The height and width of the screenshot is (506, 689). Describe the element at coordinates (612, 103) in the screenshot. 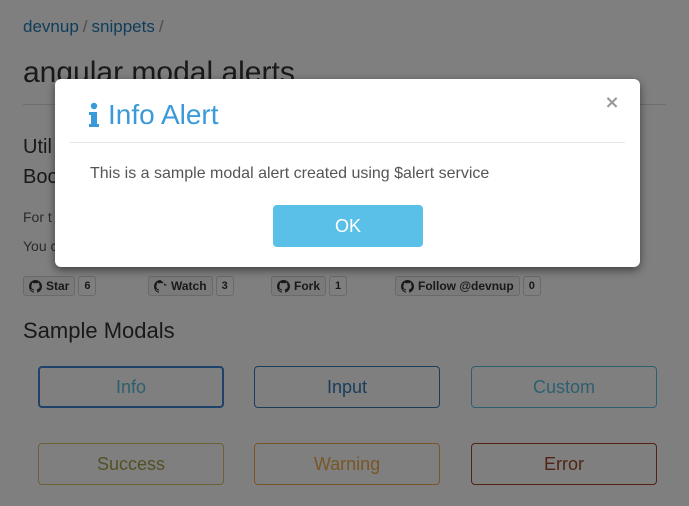

I see `close-icon: ×` at that location.